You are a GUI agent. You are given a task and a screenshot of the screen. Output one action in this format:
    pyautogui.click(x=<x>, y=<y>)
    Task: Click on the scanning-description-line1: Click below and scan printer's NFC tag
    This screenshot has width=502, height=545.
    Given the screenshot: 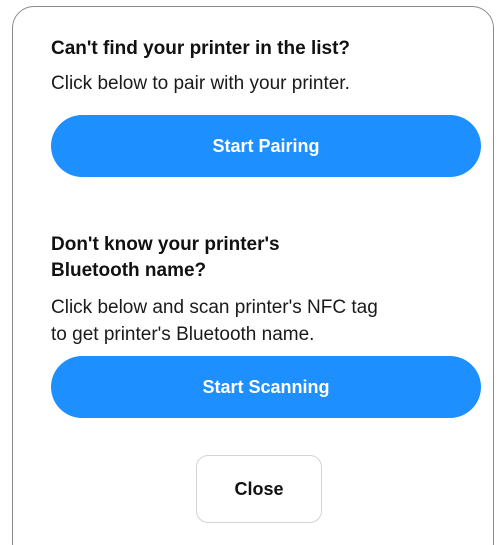 What is the action you would take?
    pyautogui.click(x=214, y=307)
    